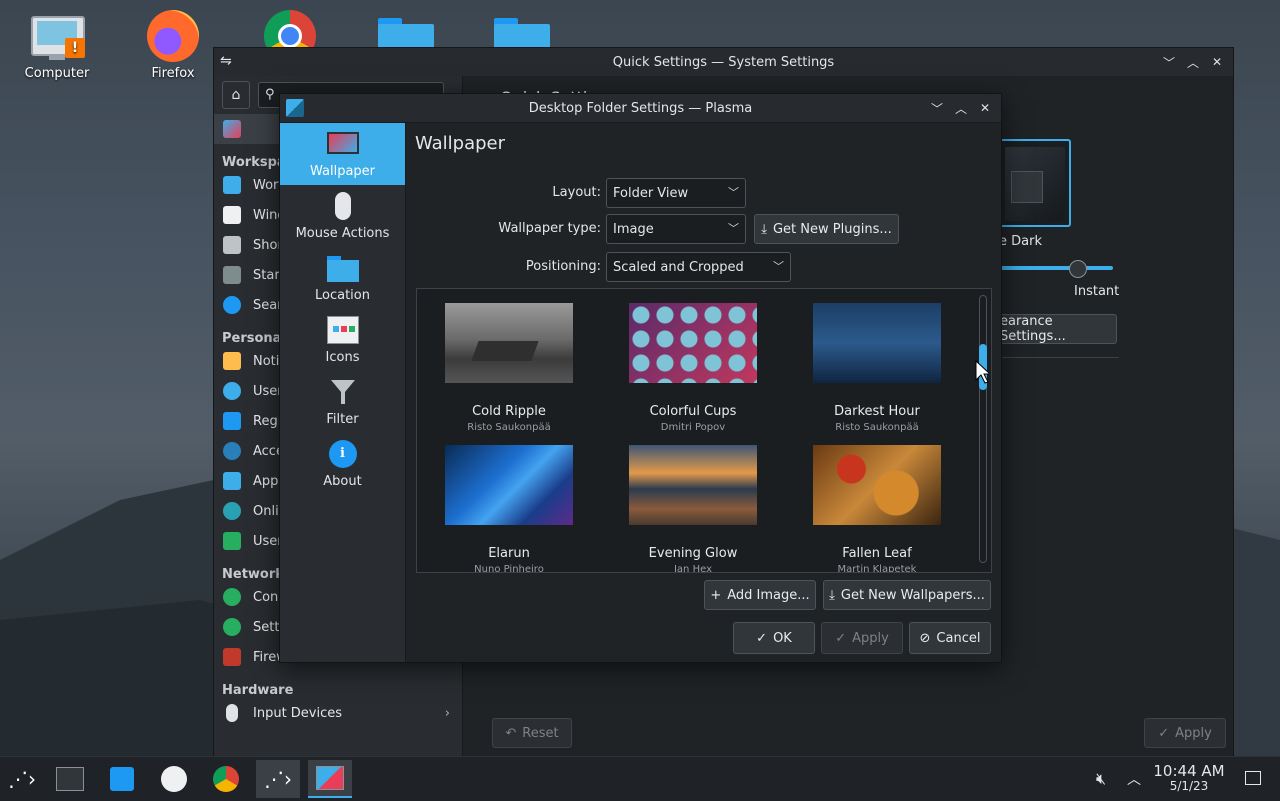  I want to click on wallpaper-tile-elarun: Elarun Nuno Pinheiro, so click(509, 501).